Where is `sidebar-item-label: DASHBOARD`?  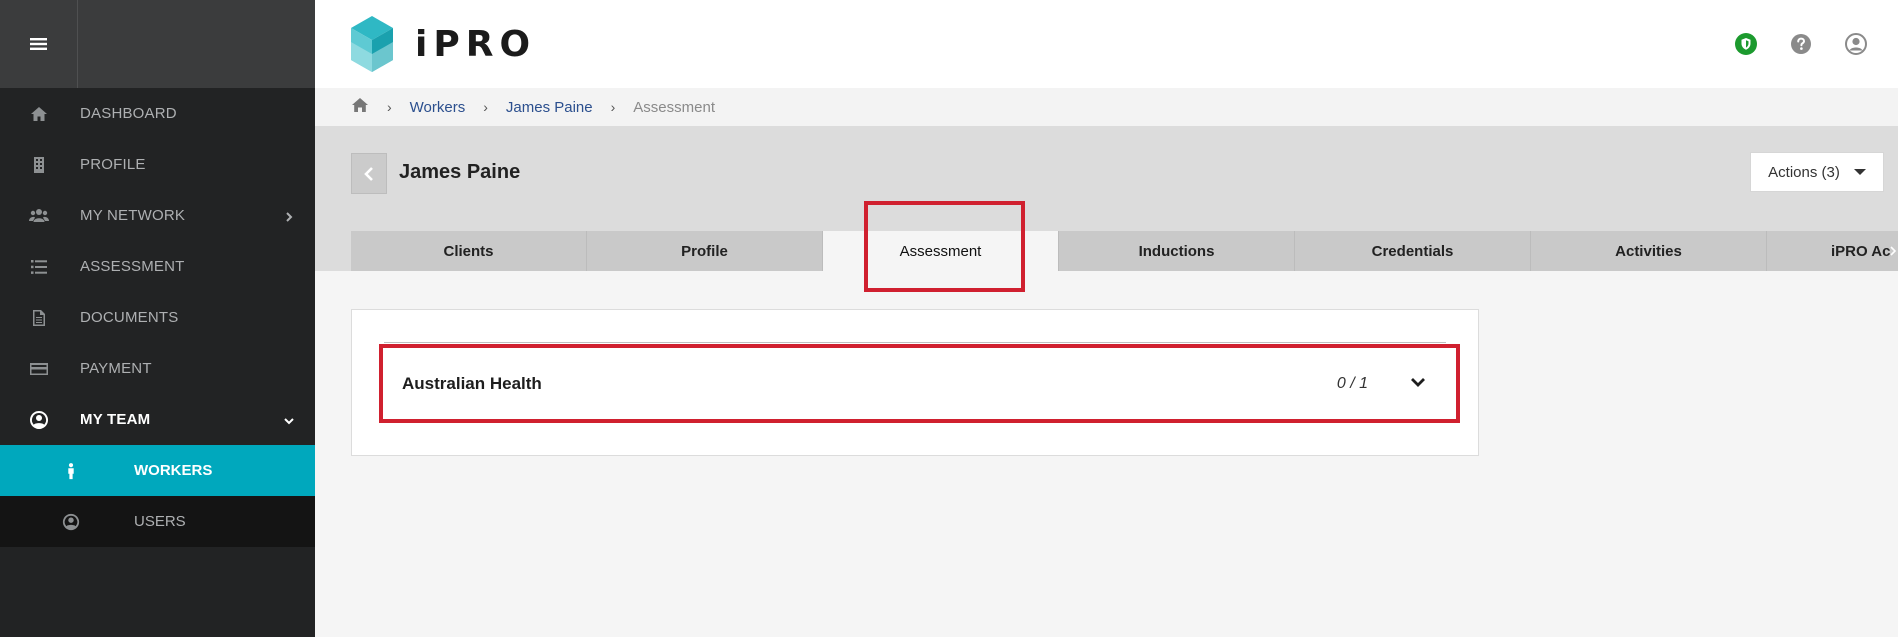 sidebar-item-label: DASHBOARD is located at coordinates (128, 113).